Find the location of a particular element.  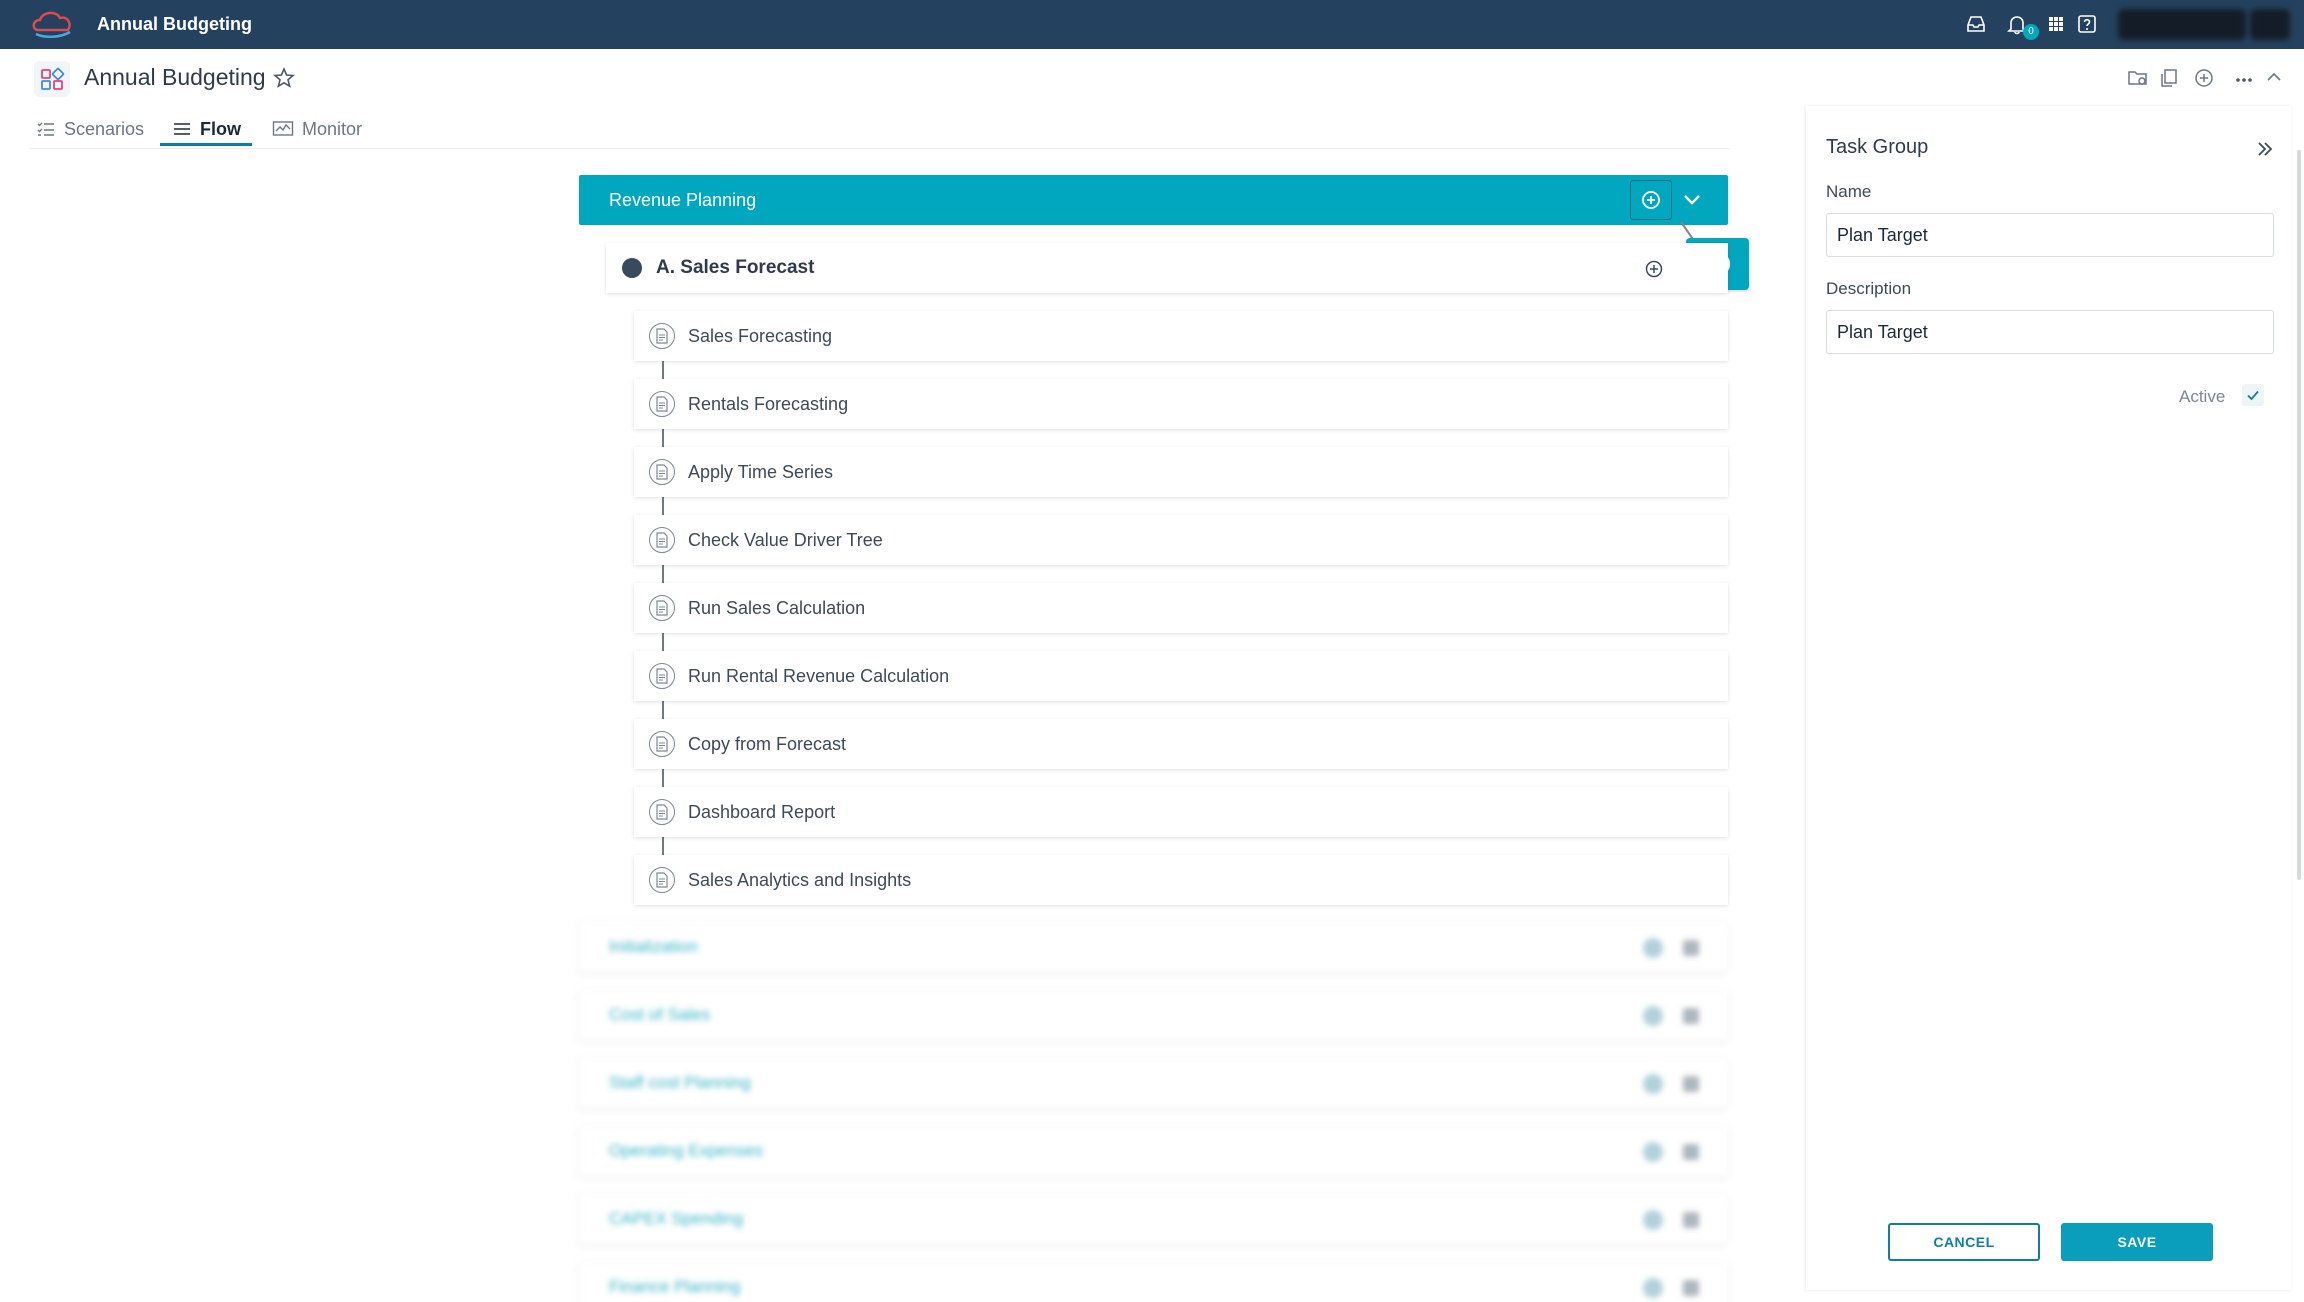

inbox-icon is located at coordinates (1976, 24).